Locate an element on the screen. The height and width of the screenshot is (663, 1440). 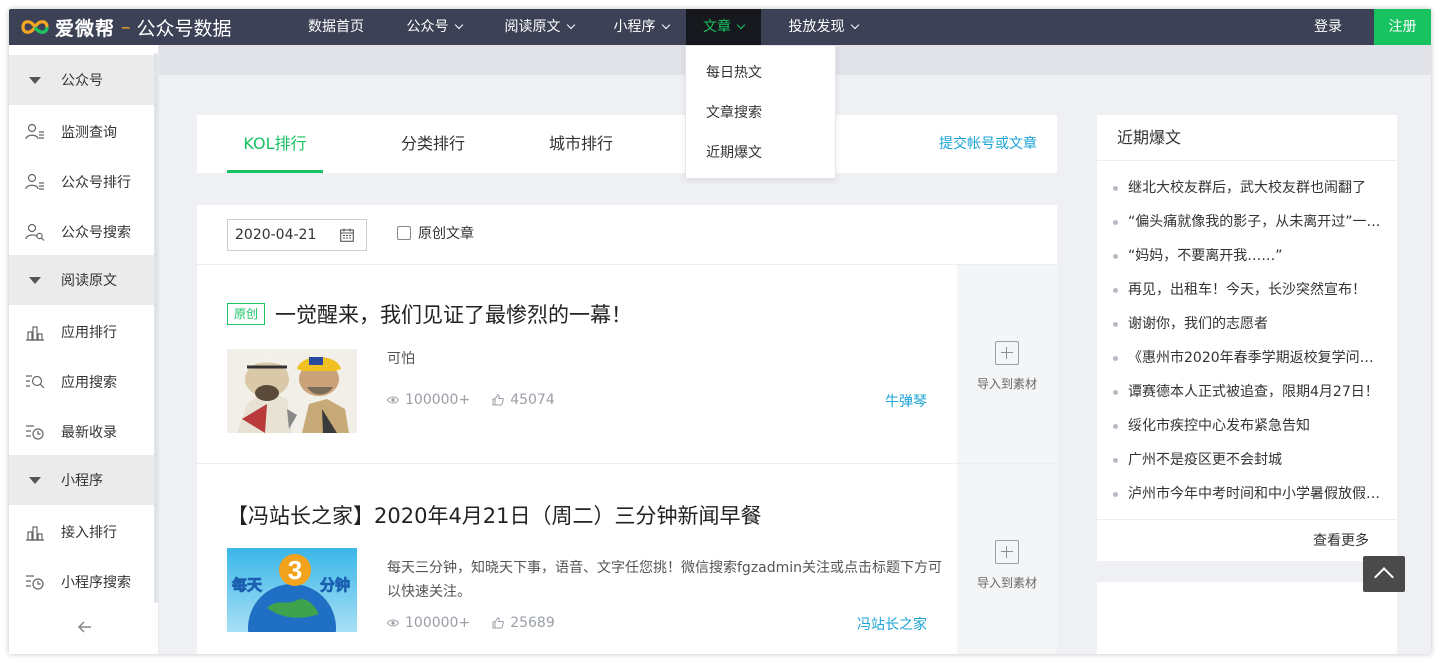
tab-city-rank: 城市排行 is located at coordinates (581, 144).